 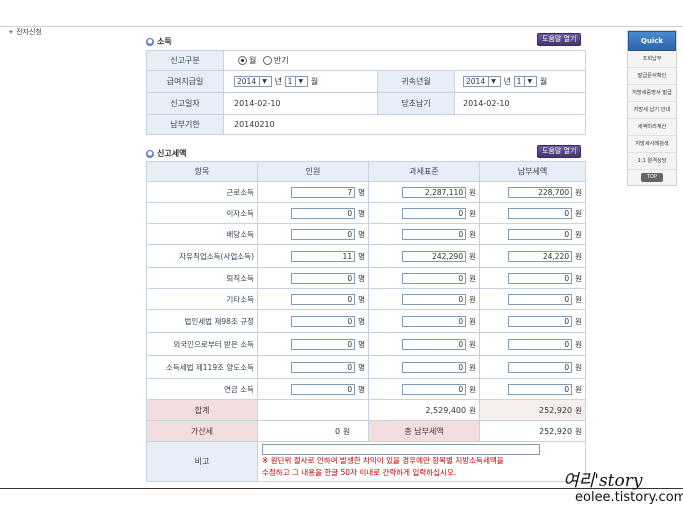 What do you see at coordinates (159, 41) in the screenshot?
I see `section-income-title: ● 소득` at bounding box center [159, 41].